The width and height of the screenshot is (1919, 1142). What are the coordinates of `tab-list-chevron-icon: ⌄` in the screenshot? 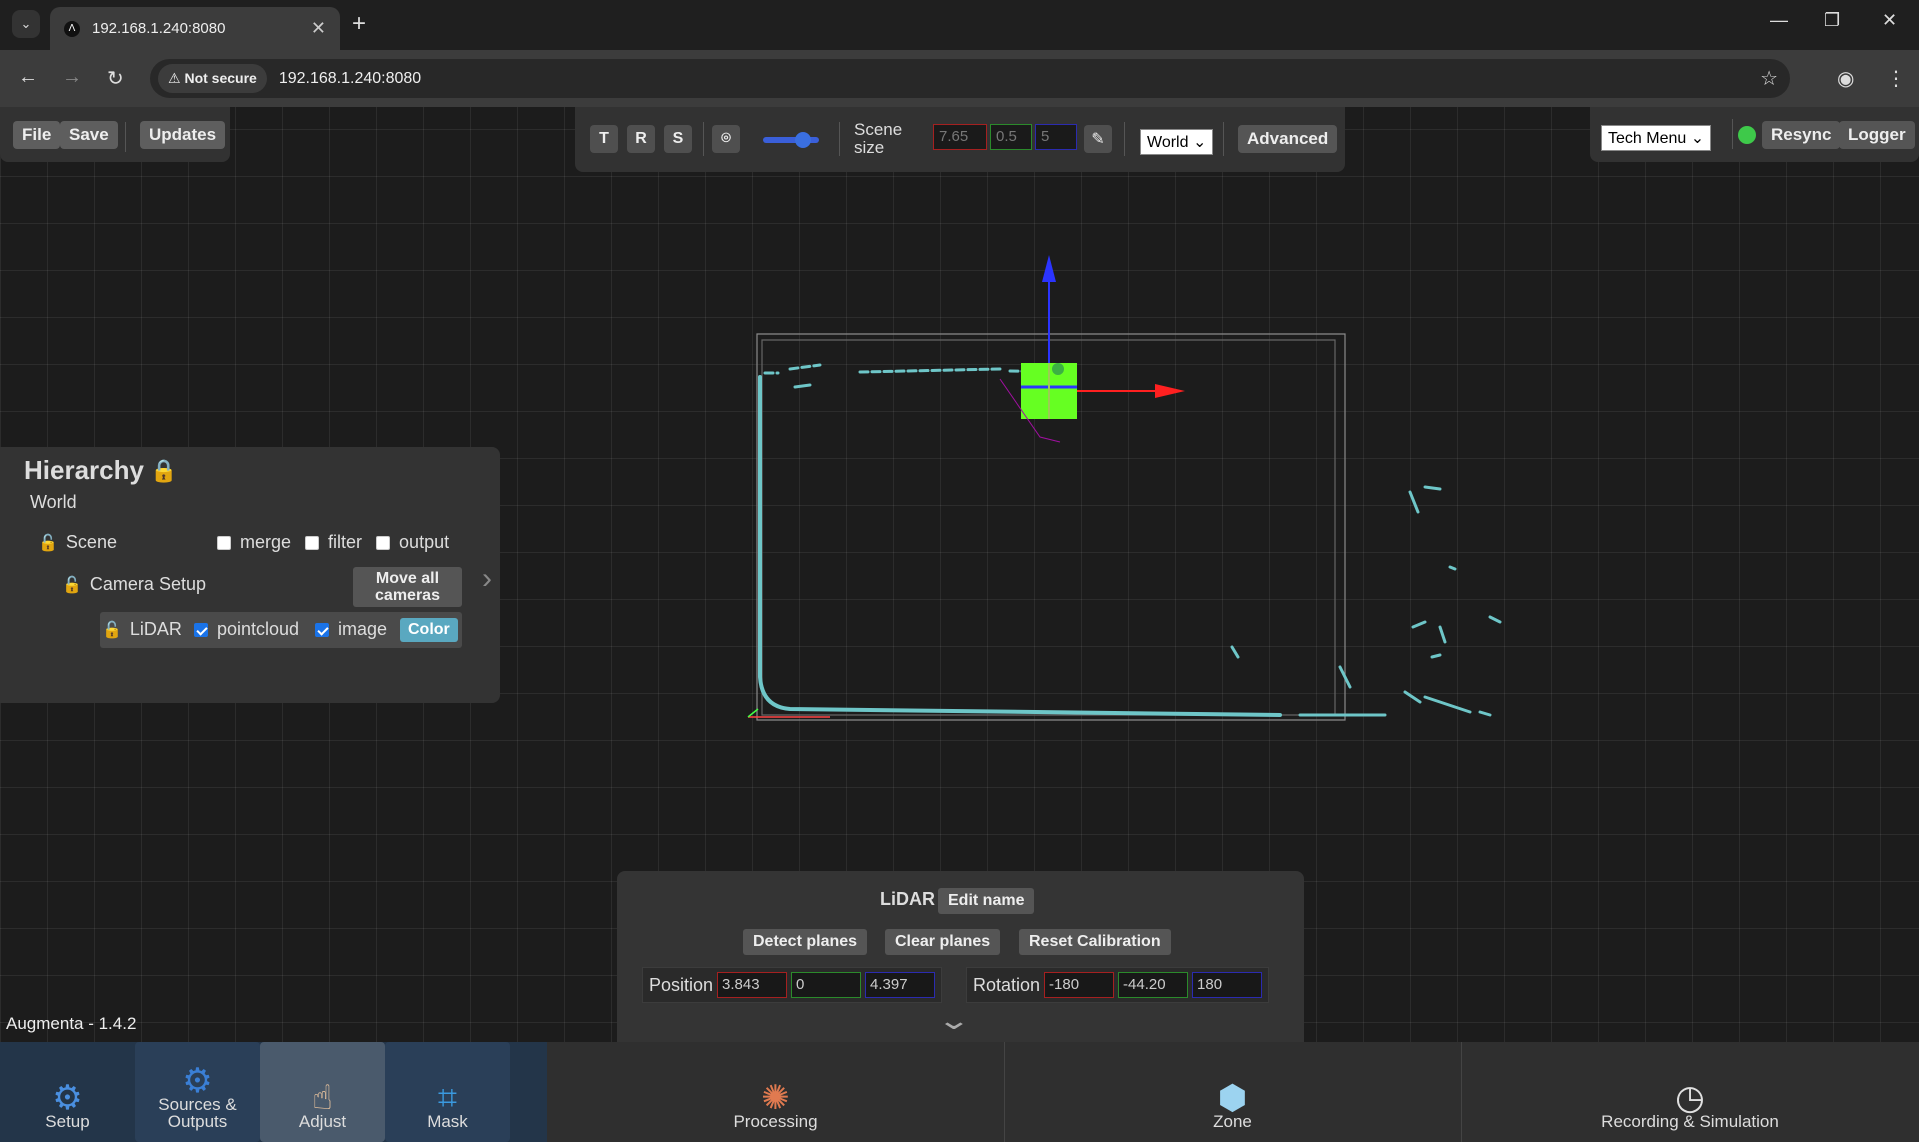 It's located at (26, 24).